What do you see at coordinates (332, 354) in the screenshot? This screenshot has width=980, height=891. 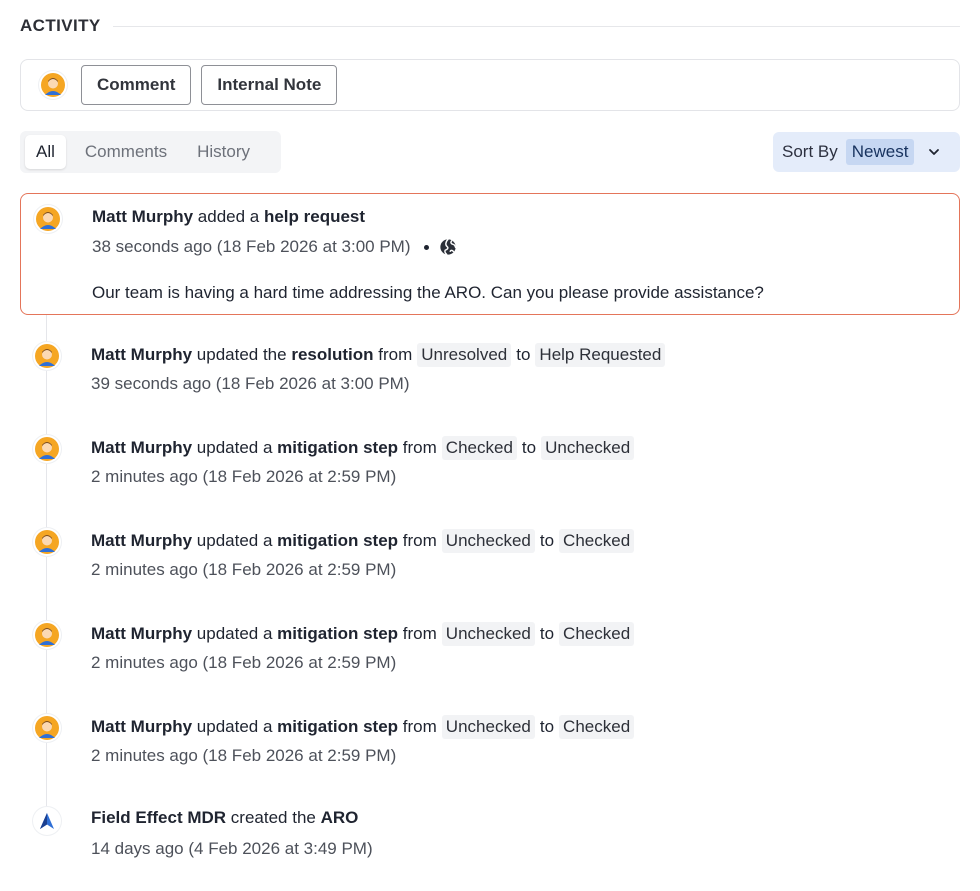 I see `entry-object: resolution` at bounding box center [332, 354].